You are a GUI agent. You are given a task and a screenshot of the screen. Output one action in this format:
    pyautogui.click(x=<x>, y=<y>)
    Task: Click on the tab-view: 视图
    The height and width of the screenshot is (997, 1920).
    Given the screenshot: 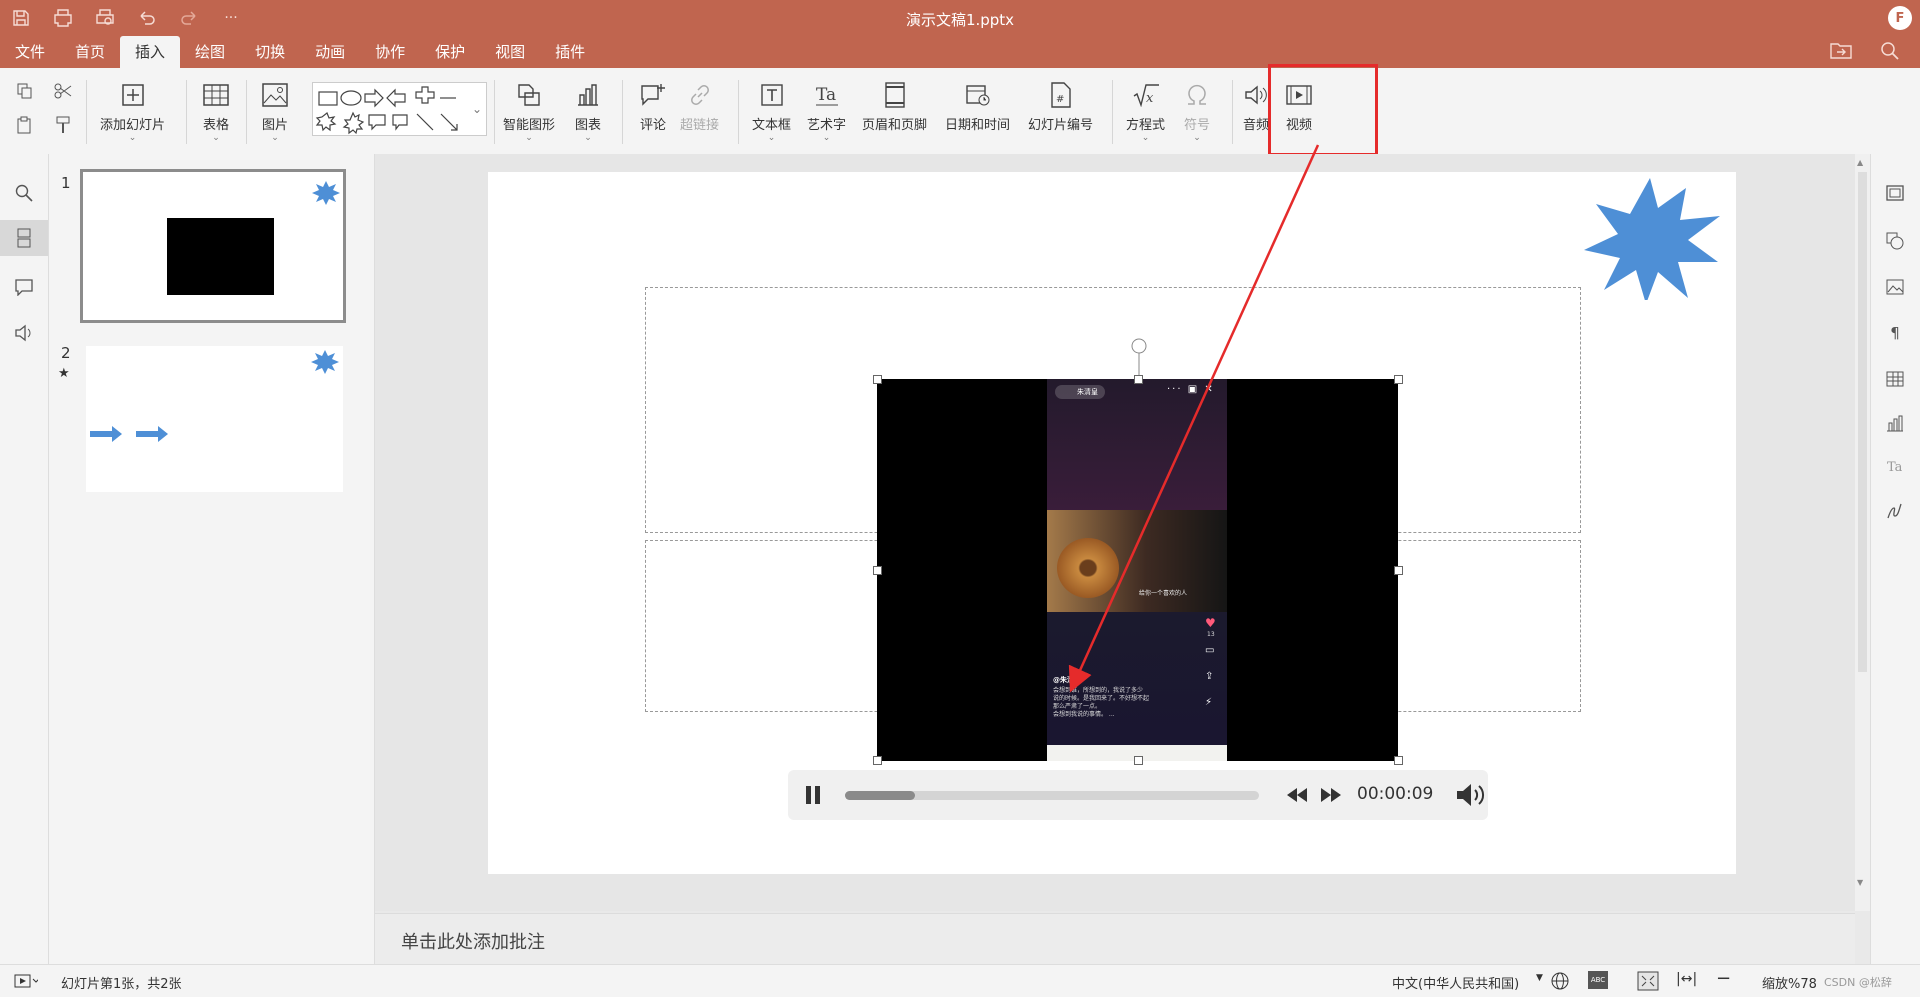 What is the action you would take?
    pyautogui.click(x=510, y=52)
    